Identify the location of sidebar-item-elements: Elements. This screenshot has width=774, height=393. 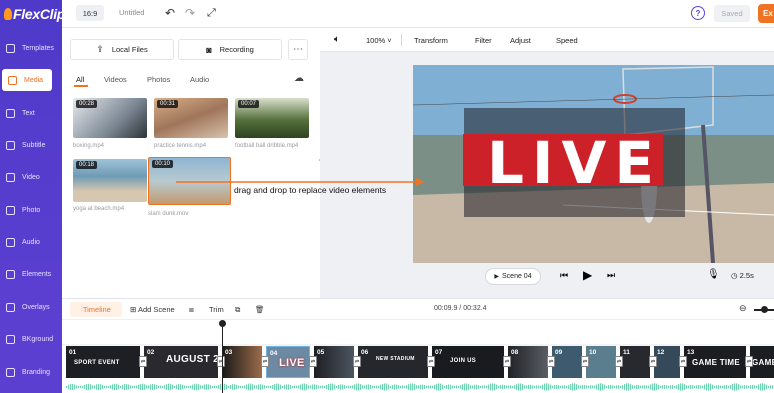
(31, 274).